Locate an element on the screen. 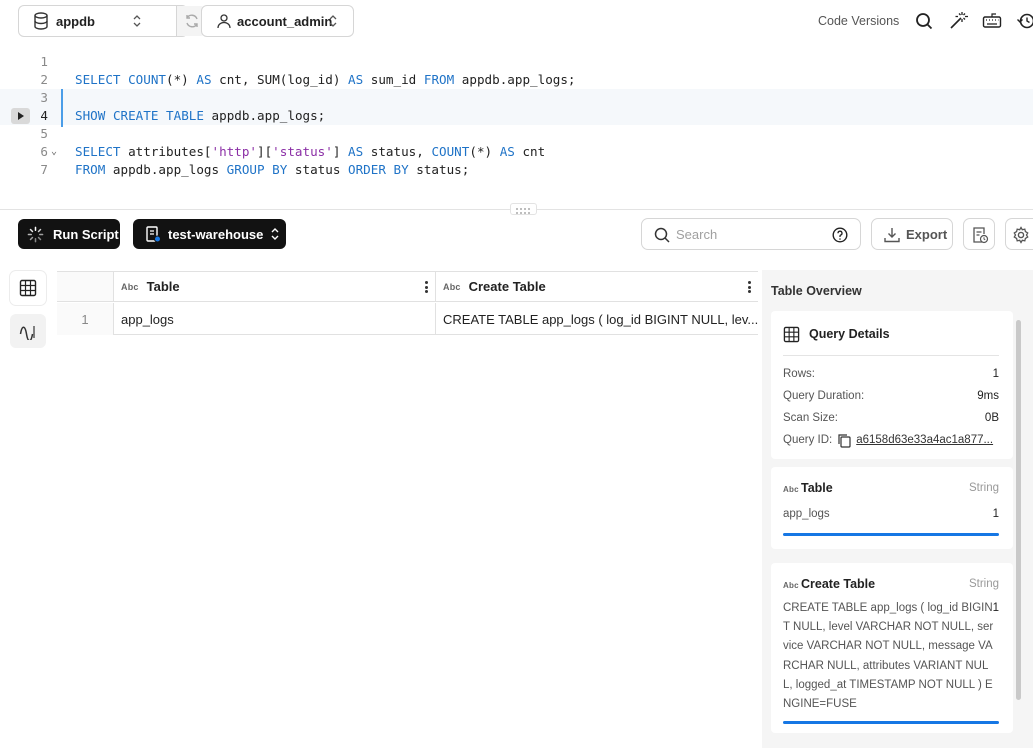  column-stats-card-table: Abc Table String app_logs 1 is located at coordinates (892, 508).